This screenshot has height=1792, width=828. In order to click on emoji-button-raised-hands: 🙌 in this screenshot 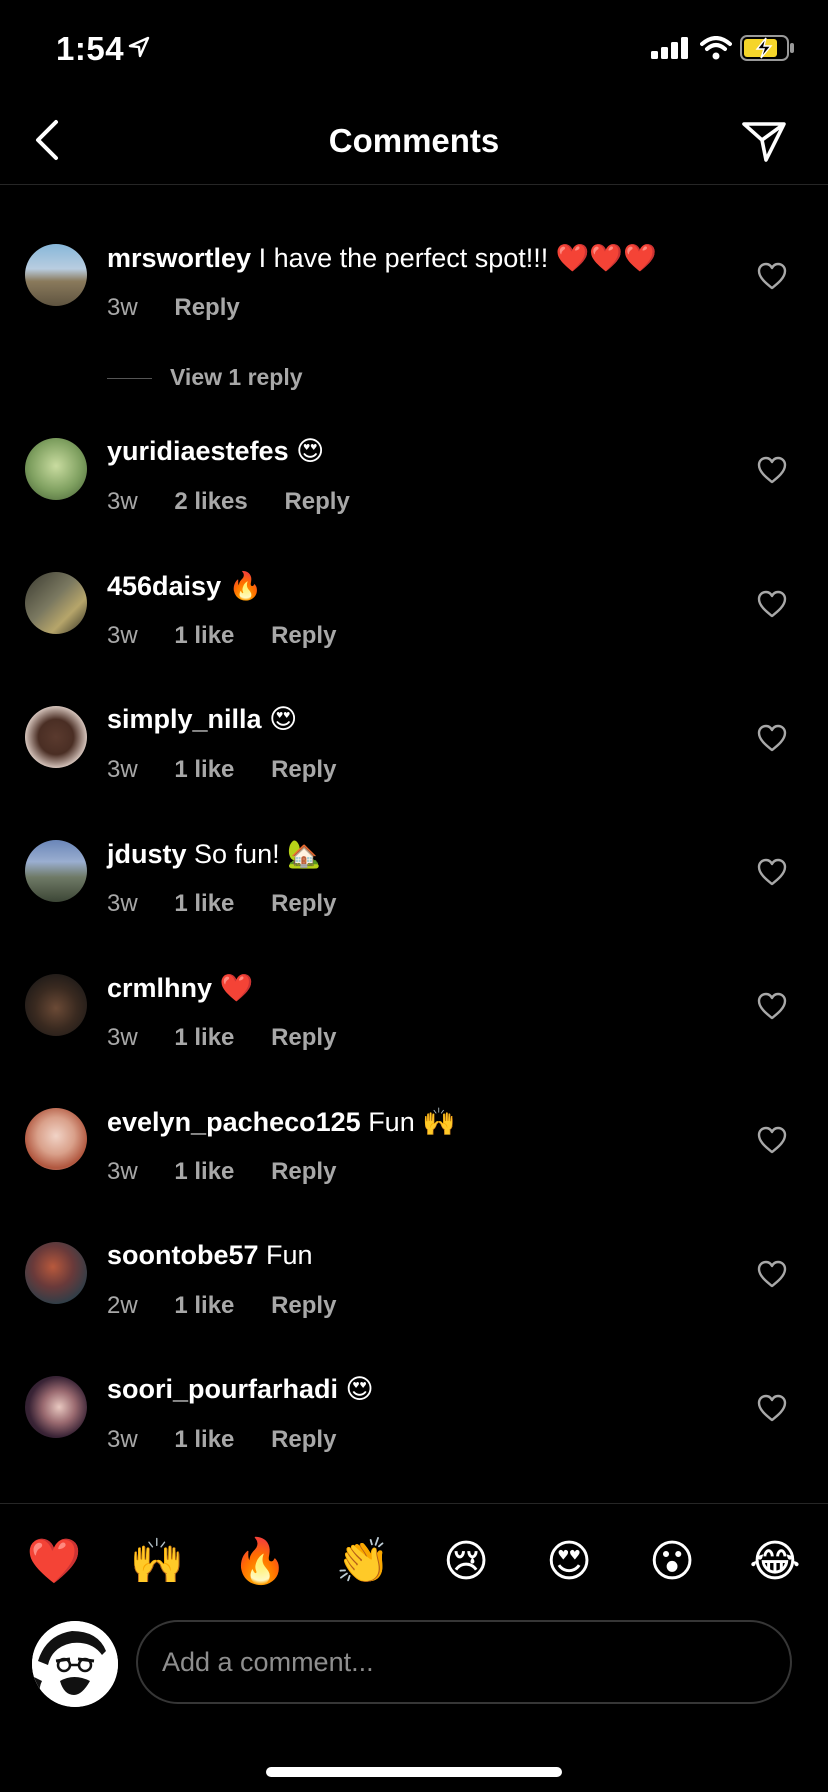, I will do `click(157, 1562)`.